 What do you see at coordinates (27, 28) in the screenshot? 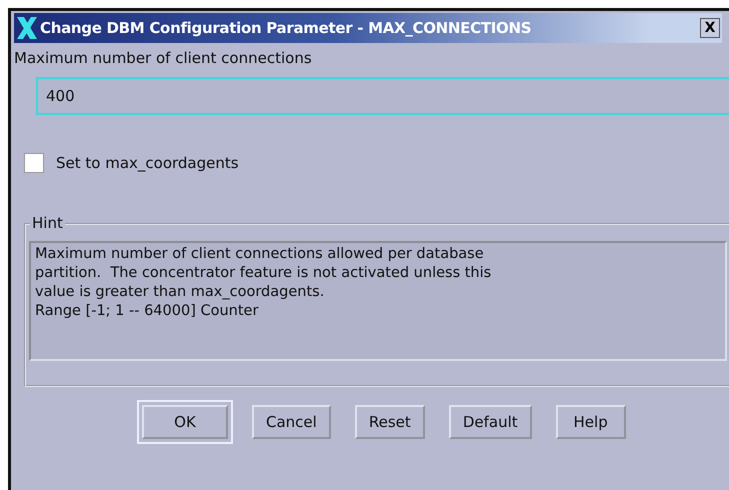
I see `logo-icon` at bounding box center [27, 28].